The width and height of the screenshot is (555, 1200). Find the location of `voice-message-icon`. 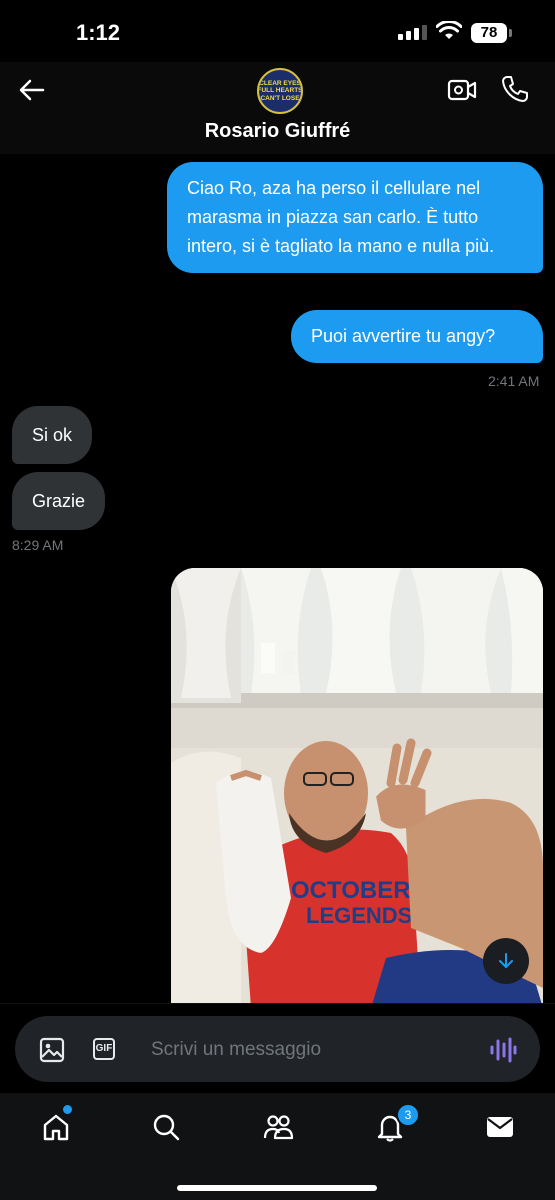

voice-message-icon is located at coordinates (503, 1050).